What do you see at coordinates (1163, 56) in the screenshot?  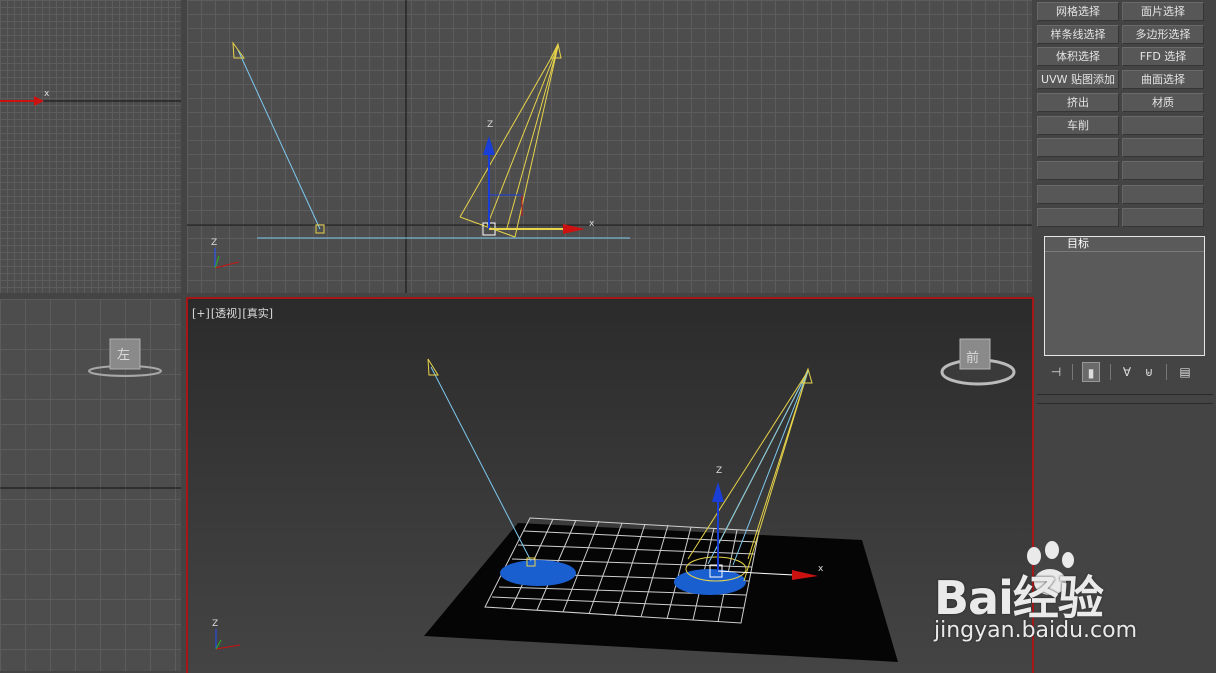 I see `modifier-button-ffd-select: FFD 选择` at bounding box center [1163, 56].